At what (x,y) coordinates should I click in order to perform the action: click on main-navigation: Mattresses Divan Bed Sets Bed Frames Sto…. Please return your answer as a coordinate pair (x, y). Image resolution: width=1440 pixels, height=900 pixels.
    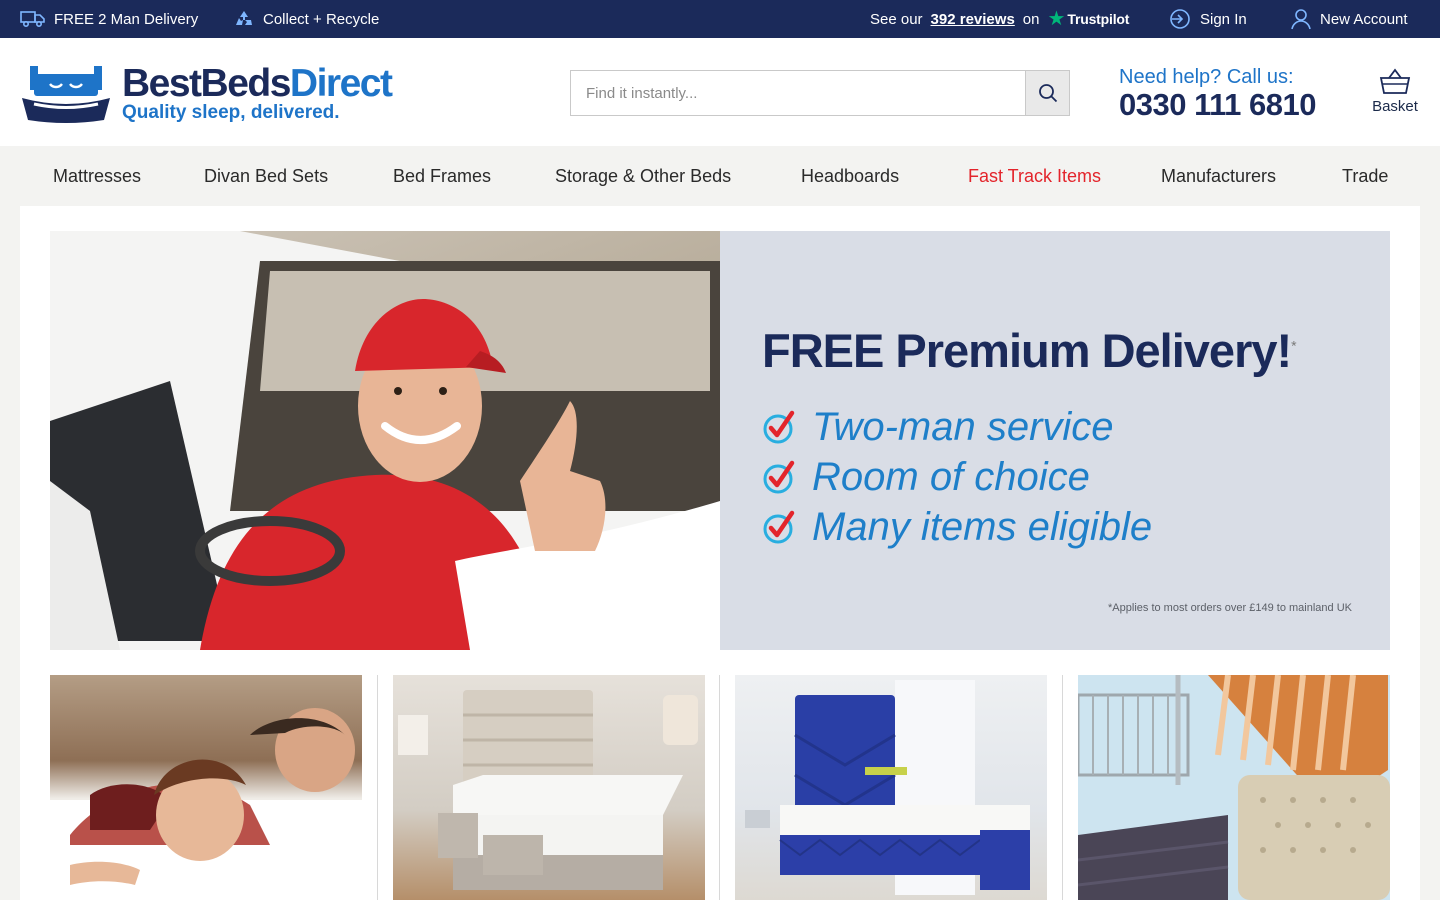
    Looking at the image, I should click on (720, 176).